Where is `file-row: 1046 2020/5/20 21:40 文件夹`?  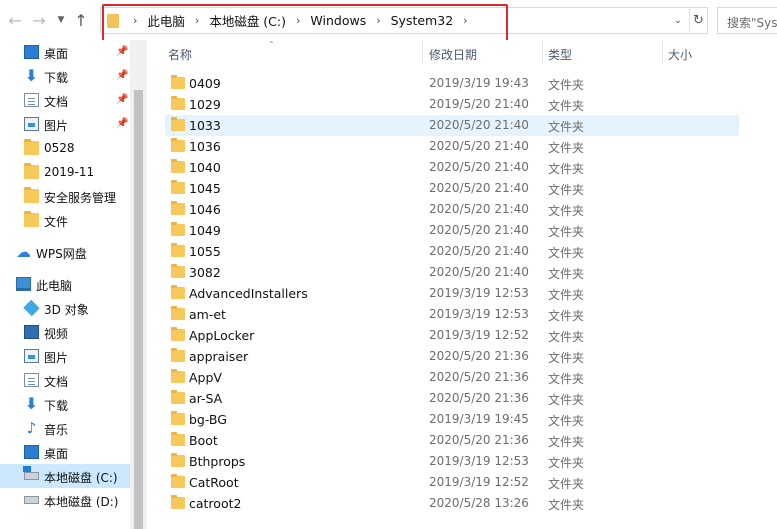 file-row: 1046 2020/5/20 21:40 文件夹 is located at coordinates (452, 209).